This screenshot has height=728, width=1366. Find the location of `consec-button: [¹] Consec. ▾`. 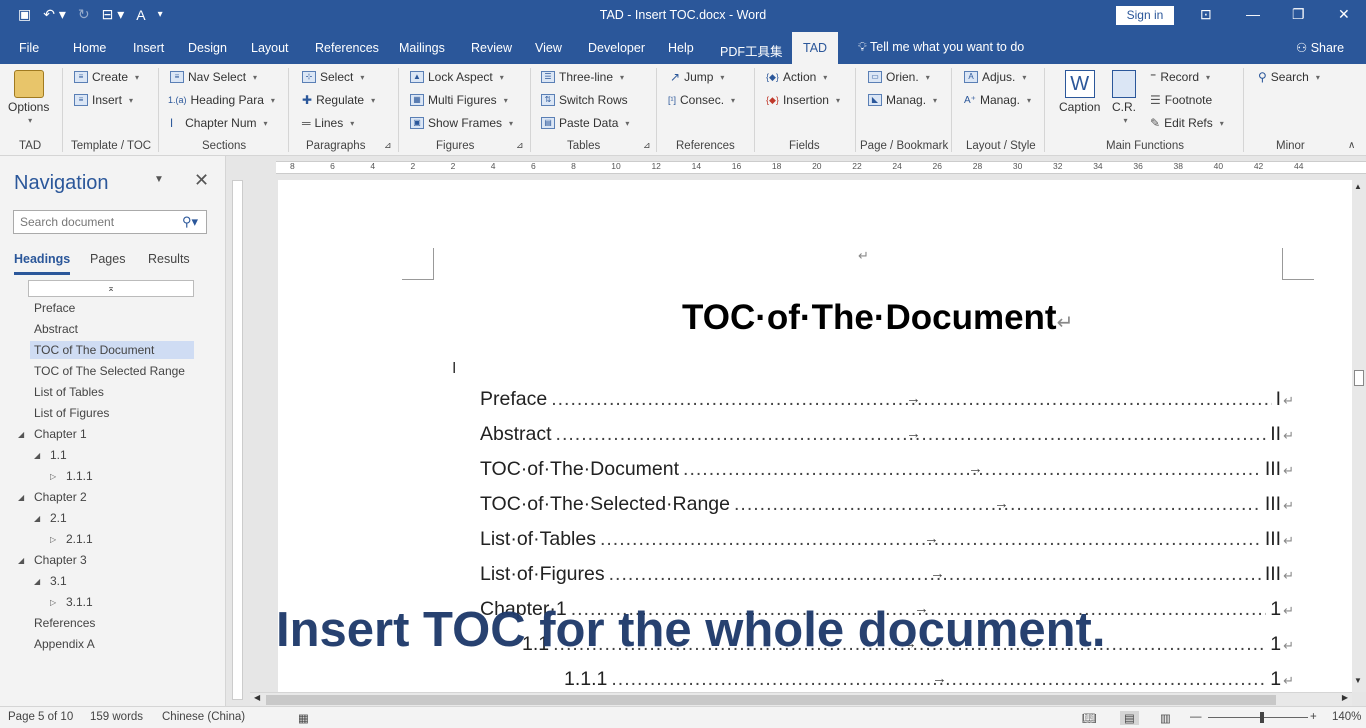

consec-button: [¹] Consec. ▾ is located at coordinates (701, 100).